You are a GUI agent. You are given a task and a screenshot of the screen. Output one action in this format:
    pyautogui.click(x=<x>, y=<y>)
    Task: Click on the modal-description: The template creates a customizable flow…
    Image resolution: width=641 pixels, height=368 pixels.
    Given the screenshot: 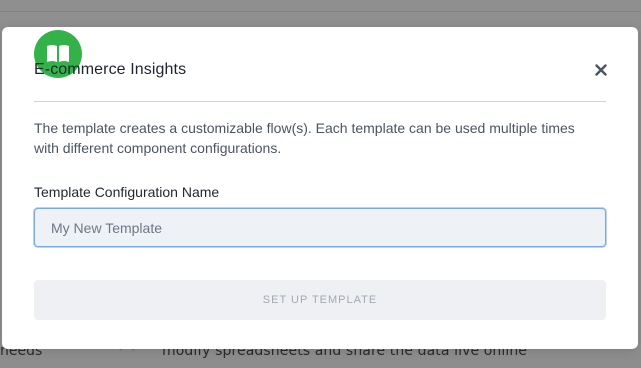 What is the action you would take?
    pyautogui.click(x=304, y=138)
    